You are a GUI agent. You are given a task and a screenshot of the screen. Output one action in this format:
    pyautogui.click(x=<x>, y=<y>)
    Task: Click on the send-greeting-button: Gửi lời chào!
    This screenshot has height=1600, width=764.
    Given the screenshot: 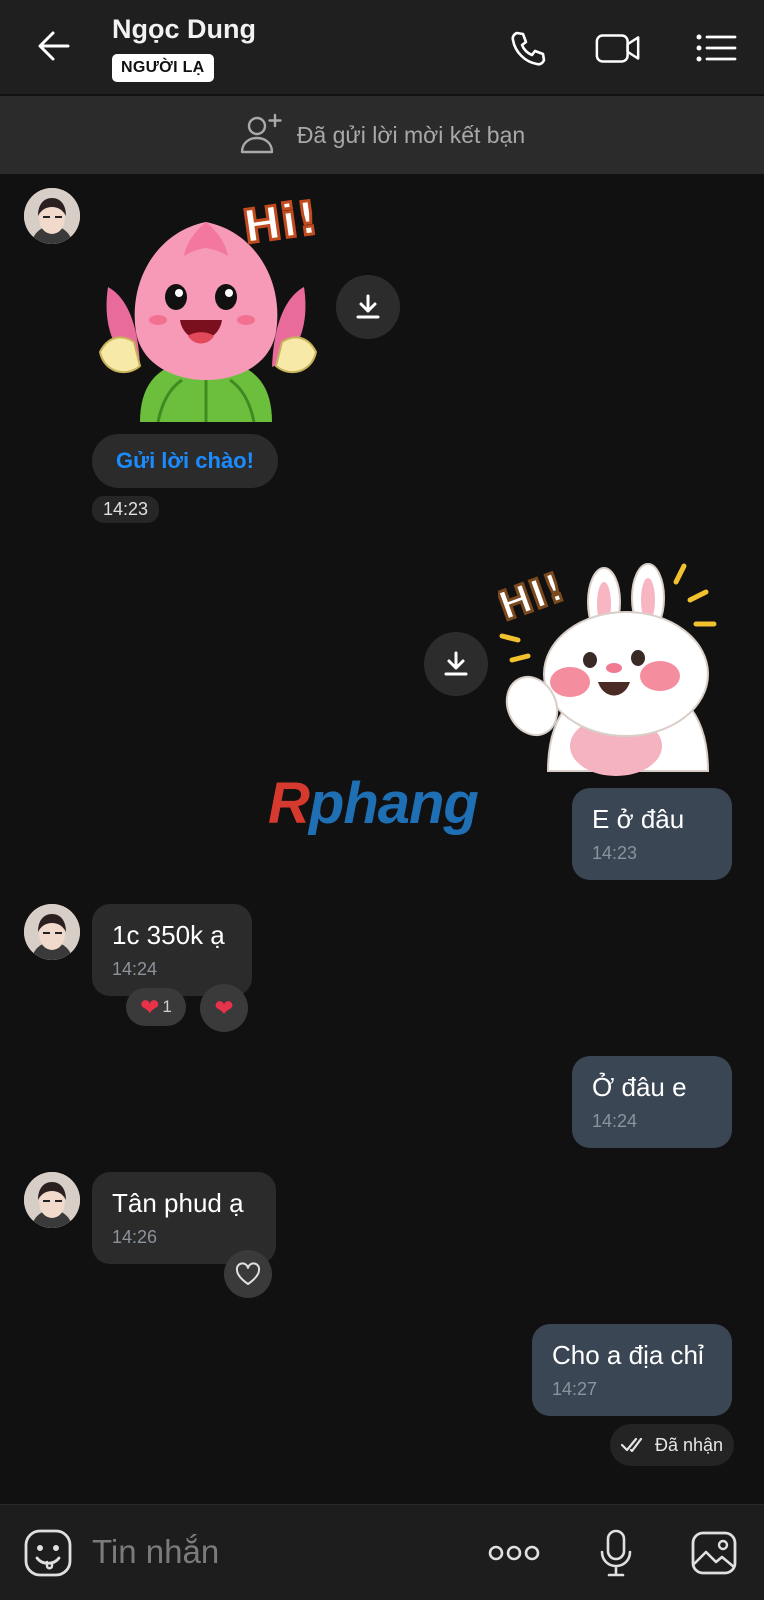 What is the action you would take?
    pyautogui.click(x=185, y=461)
    